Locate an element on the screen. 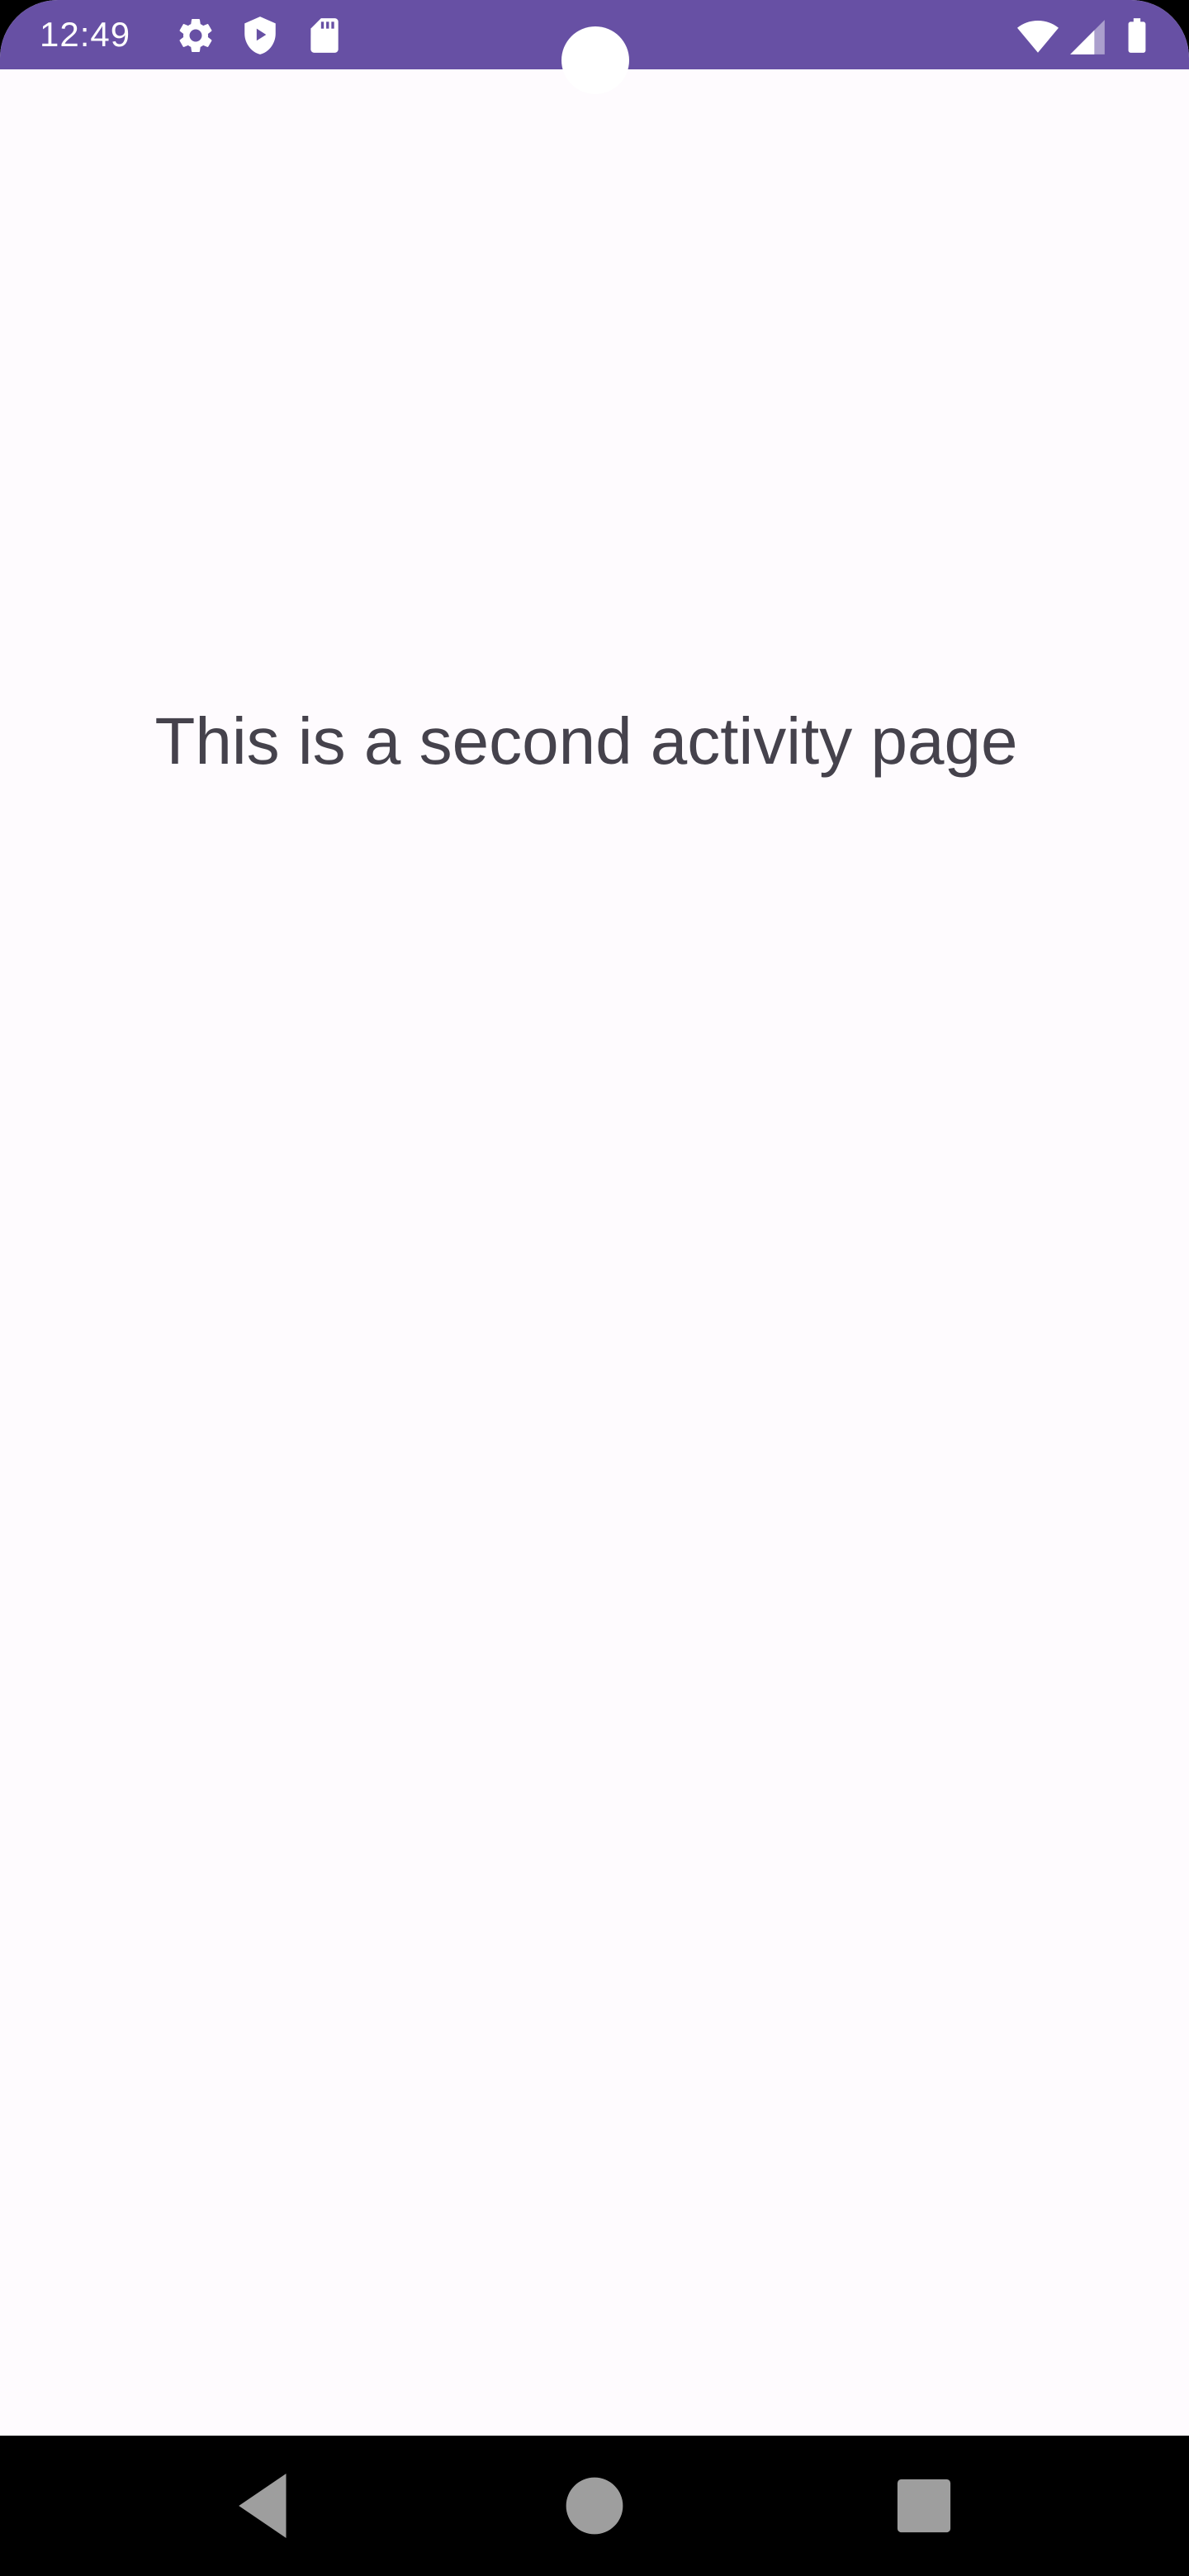 The image size is (1189, 2576). recents-icon is located at coordinates (924, 2505).